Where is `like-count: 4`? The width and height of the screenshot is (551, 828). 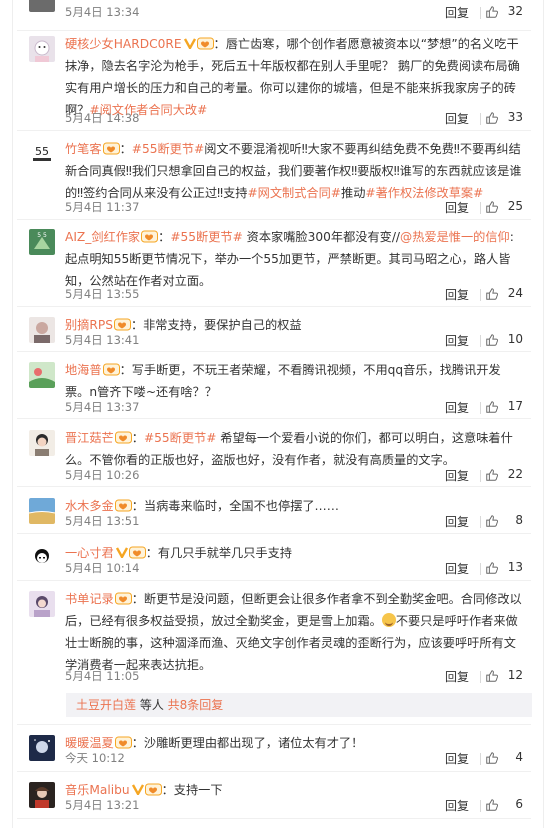 like-count: 4 is located at coordinates (505, 757).